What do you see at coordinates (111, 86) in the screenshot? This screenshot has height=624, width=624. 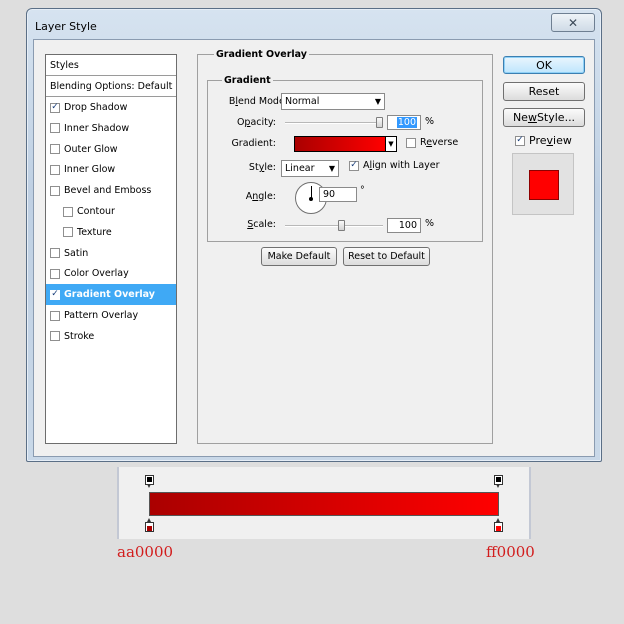 I see `blending-options-item: Blending Options: Default` at bounding box center [111, 86].